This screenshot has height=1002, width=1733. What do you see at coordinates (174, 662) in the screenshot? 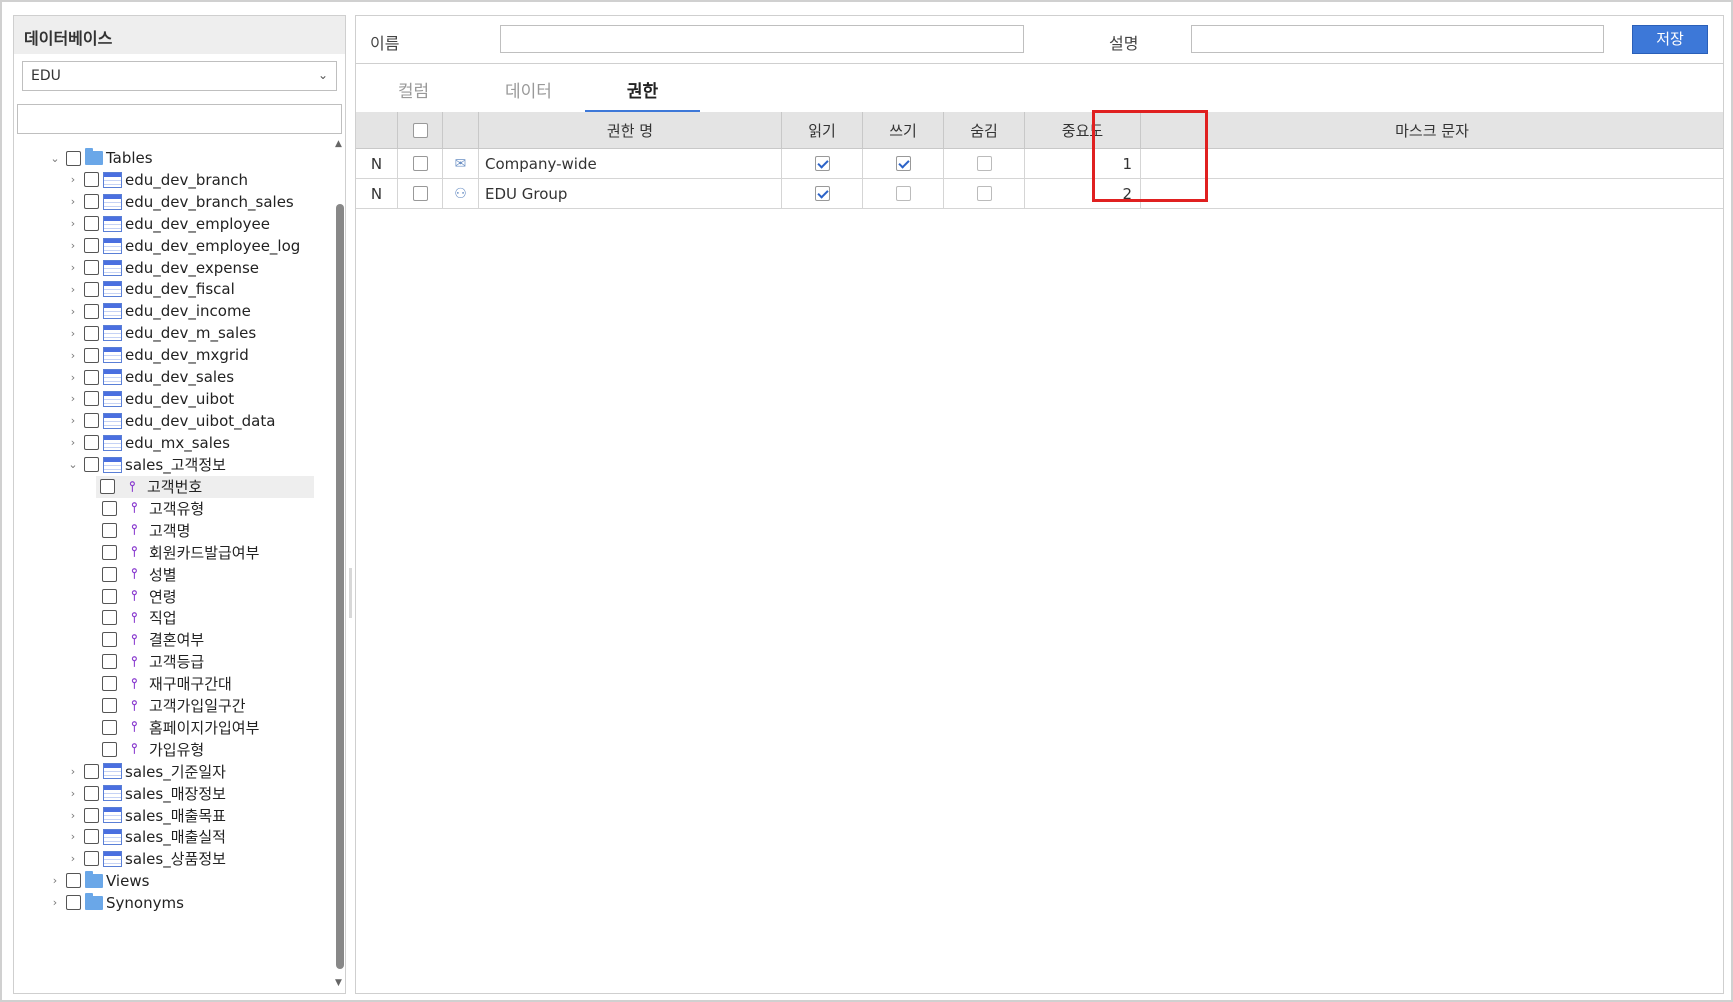
I see `tree-column-item: ⫯ 고객등급` at bounding box center [174, 662].